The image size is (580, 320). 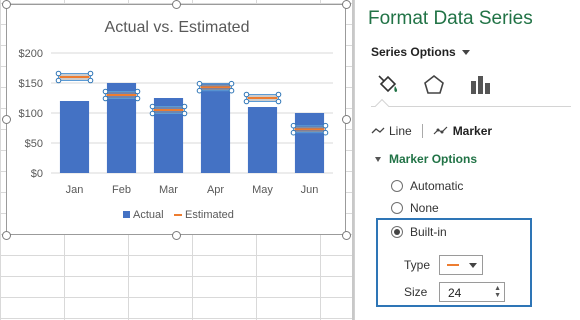 What do you see at coordinates (31, 114) in the screenshot?
I see `y-tick-label: $100` at bounding box center [31, 114].